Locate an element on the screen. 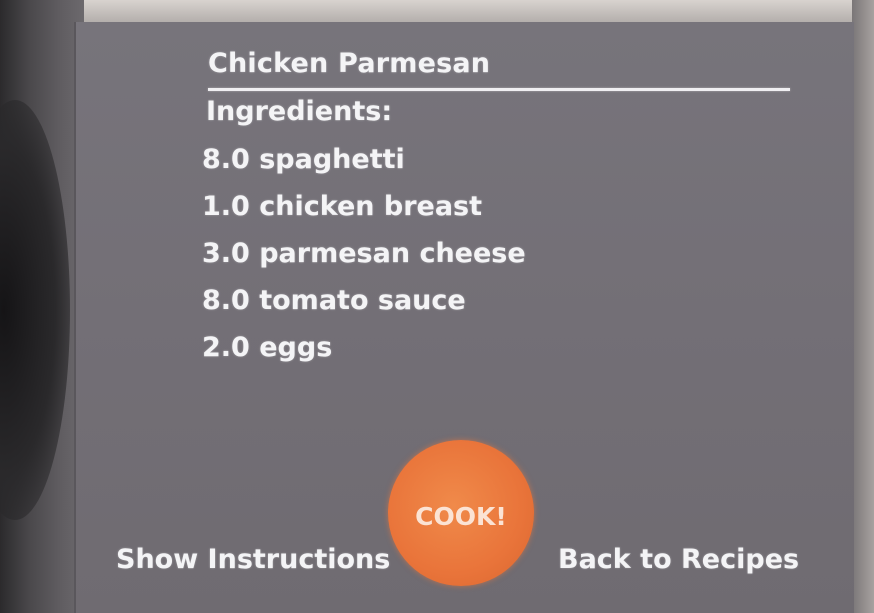 The height and width of the screenshot is (613, 874). ingredient-item: 2.0 eggs is located at coordinates (267, 347).